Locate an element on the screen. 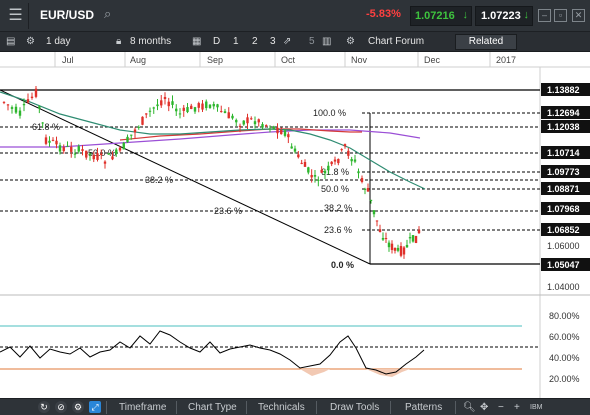 This screenshot has width=590, height=415. refresh-icon: ↻ is located at coordinates (44, 407).